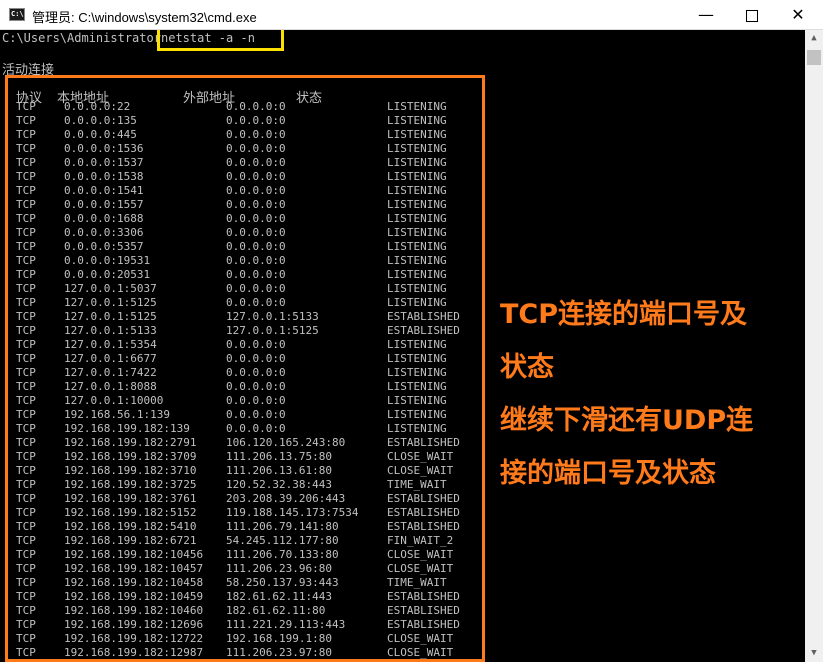 This screenshot has height=662, width=823. Describe the element at coordinates (134, 596) in the screenshot. I see `row-local-address: 192.168.199.182:10459` at that location.